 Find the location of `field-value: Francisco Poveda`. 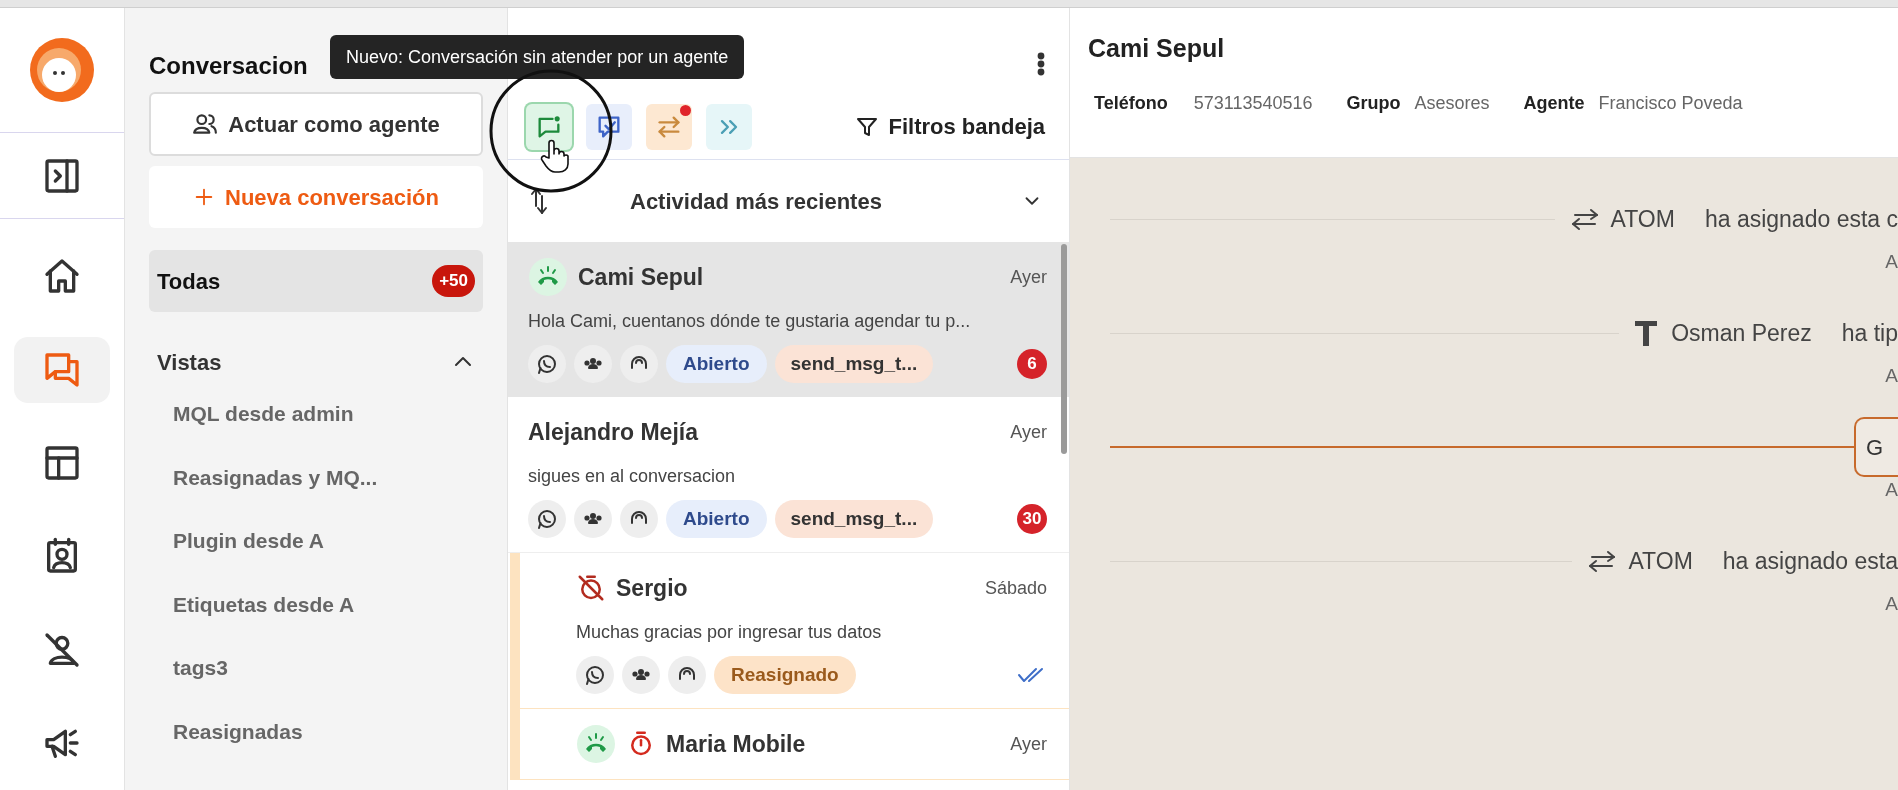

field-value: Francisco Poveda is located at coordinates (1670, 103).